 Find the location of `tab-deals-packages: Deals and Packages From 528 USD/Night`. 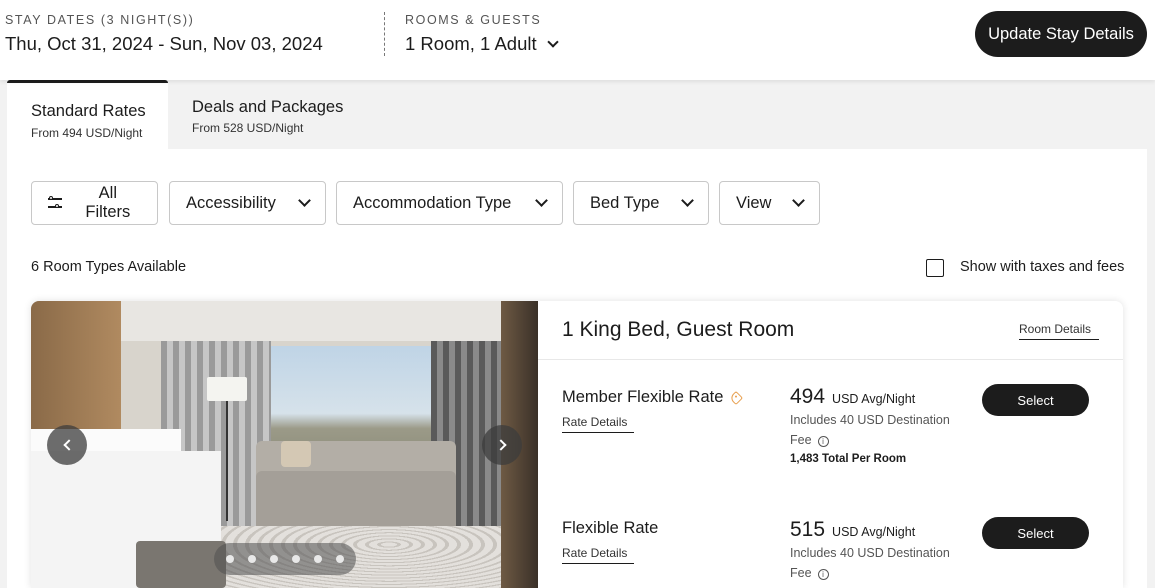

tab-deals-packages: Deals and Packages From 528 USD/Night is located at coordinates (283, 114).